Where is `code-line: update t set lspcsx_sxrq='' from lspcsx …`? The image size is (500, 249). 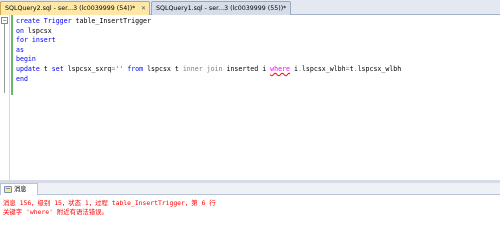
code-line: update t set lspcsx_sxrq='' from lspcsx … is located at coordinates (208, 70).